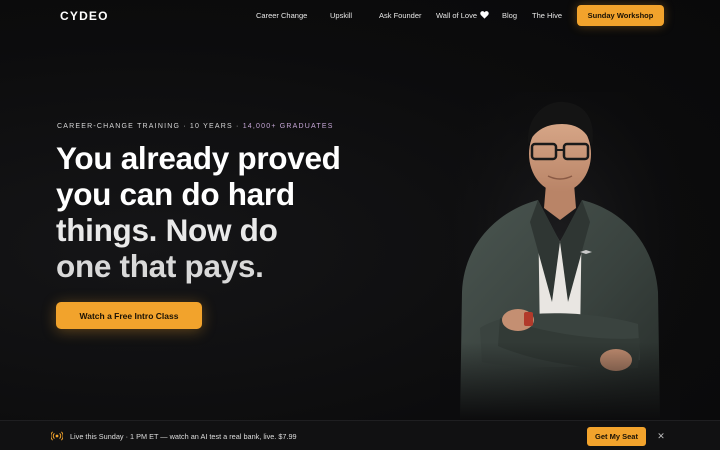 Image resolution: width=720 pixels, height=450 pixels. What do you see at coordinates (288, 126) in the screenshot?
I see `eyebrow-accent: 14,000+ GRADUATES` at bounding box center [288, 126].